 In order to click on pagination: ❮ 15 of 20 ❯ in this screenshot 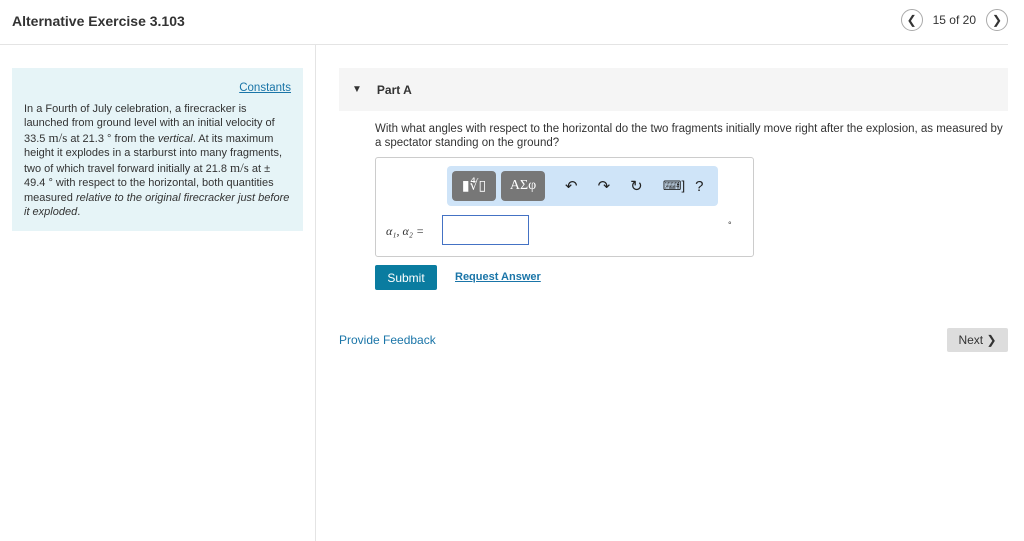, I will do `click(954, 20)`.